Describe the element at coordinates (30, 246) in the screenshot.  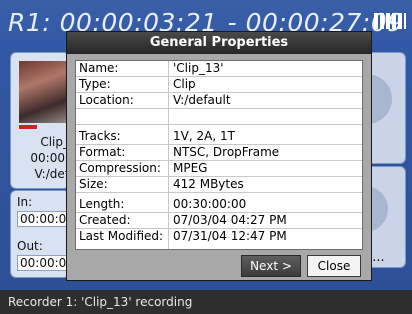
I see `out-label: Out:` at that location.